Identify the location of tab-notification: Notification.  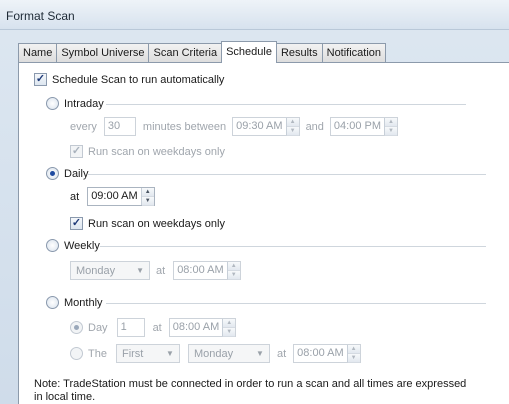
(354, 53).